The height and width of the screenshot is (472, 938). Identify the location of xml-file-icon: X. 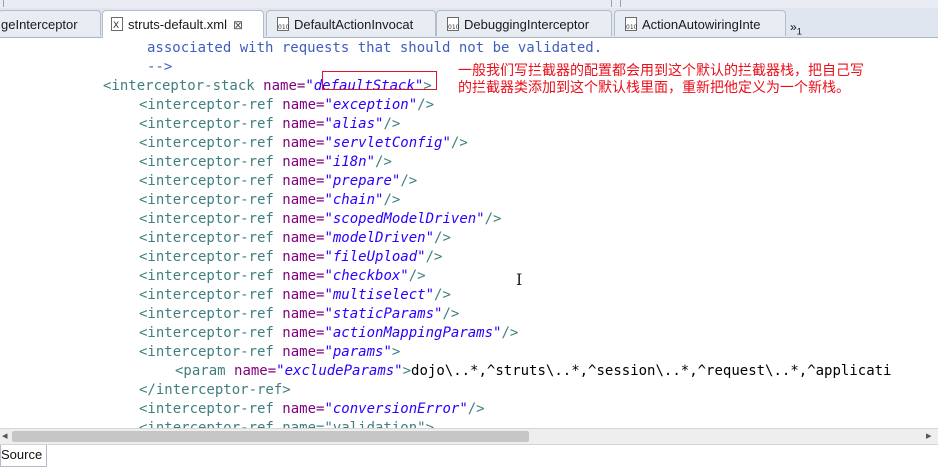
(117, 24).